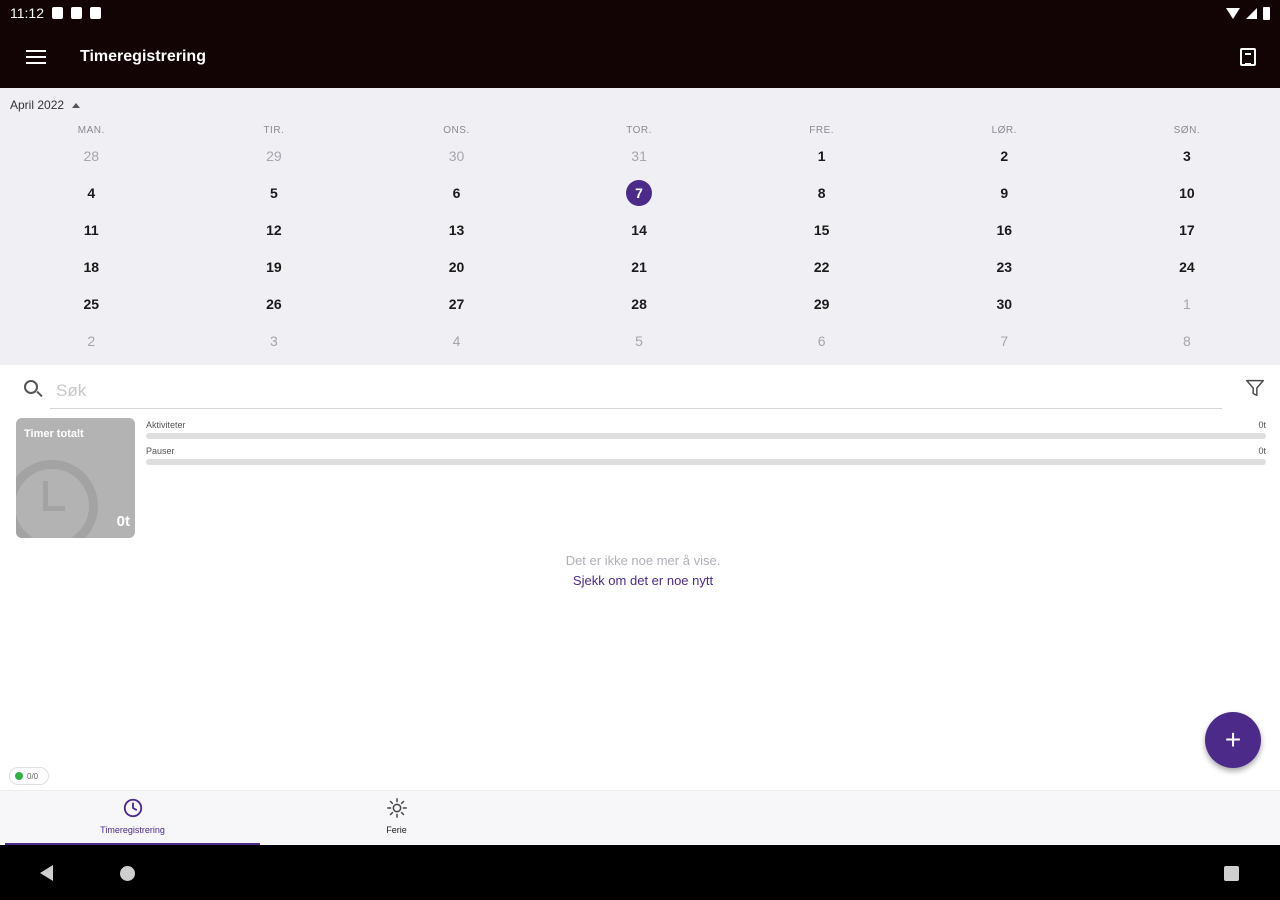  I want to click on calendar-day: 31, so click(639, 156).